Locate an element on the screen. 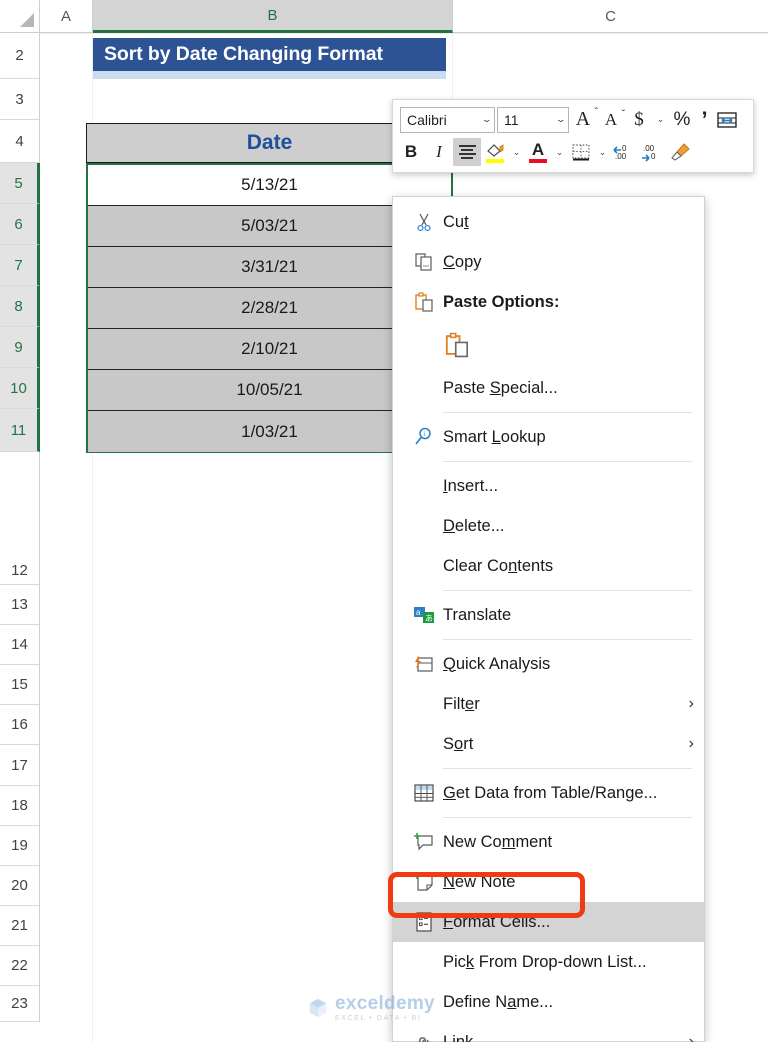 The image size is (768, 1042). svg-text: 0 is located at coordinates (653, 156).